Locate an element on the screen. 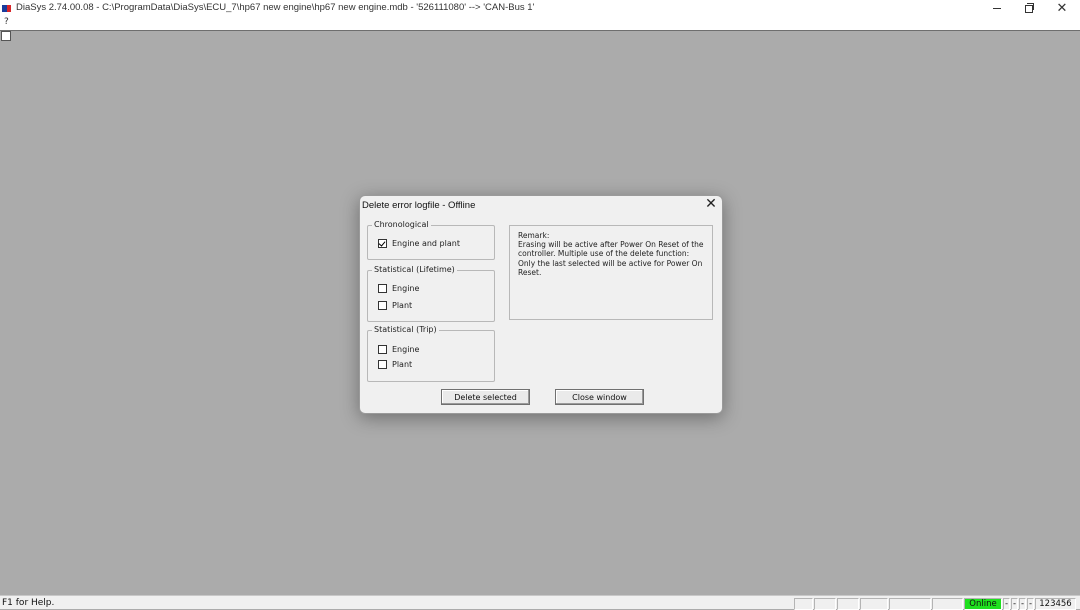  dialog-close-button: ✕ is located at coordinates (711, 204).